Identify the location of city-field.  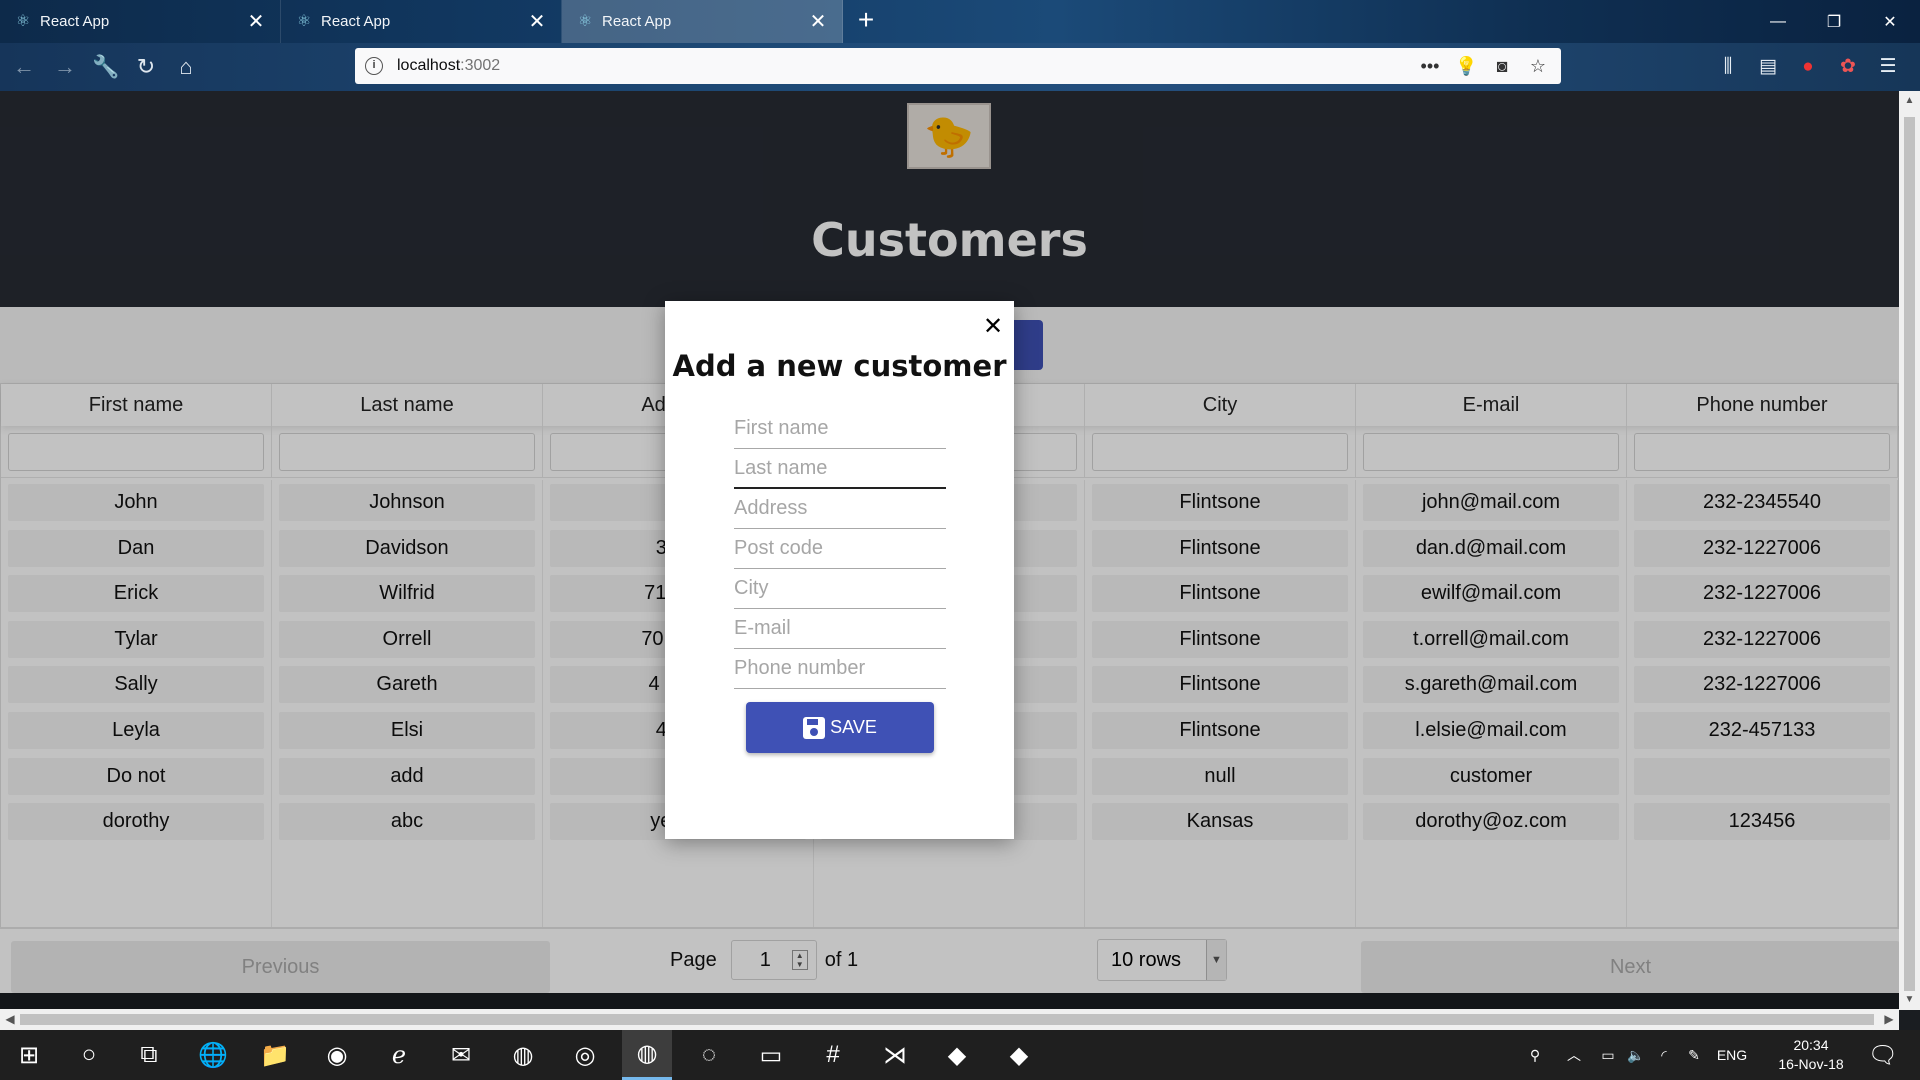
(840, 589).